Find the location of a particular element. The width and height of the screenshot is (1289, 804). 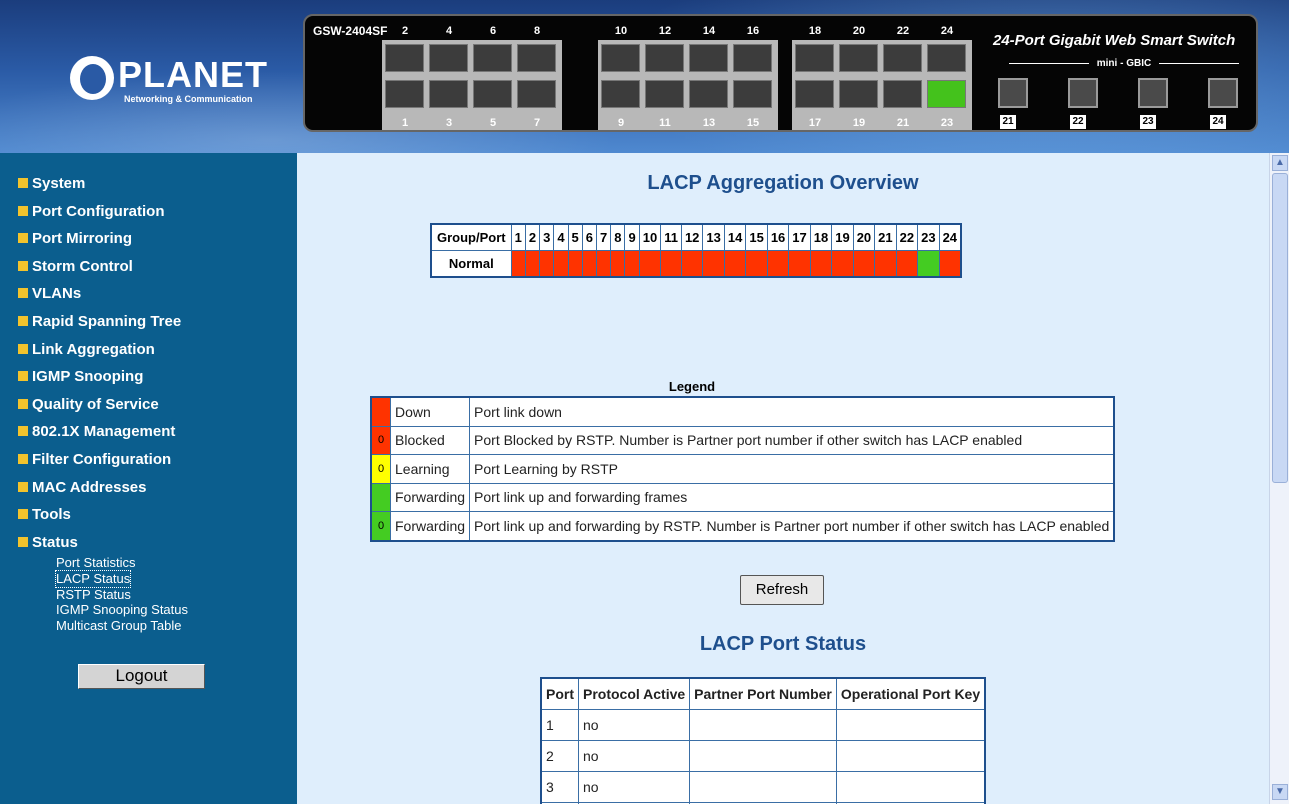

scrollbar: ▲ ▼ is located at coordinates (1279, 478).